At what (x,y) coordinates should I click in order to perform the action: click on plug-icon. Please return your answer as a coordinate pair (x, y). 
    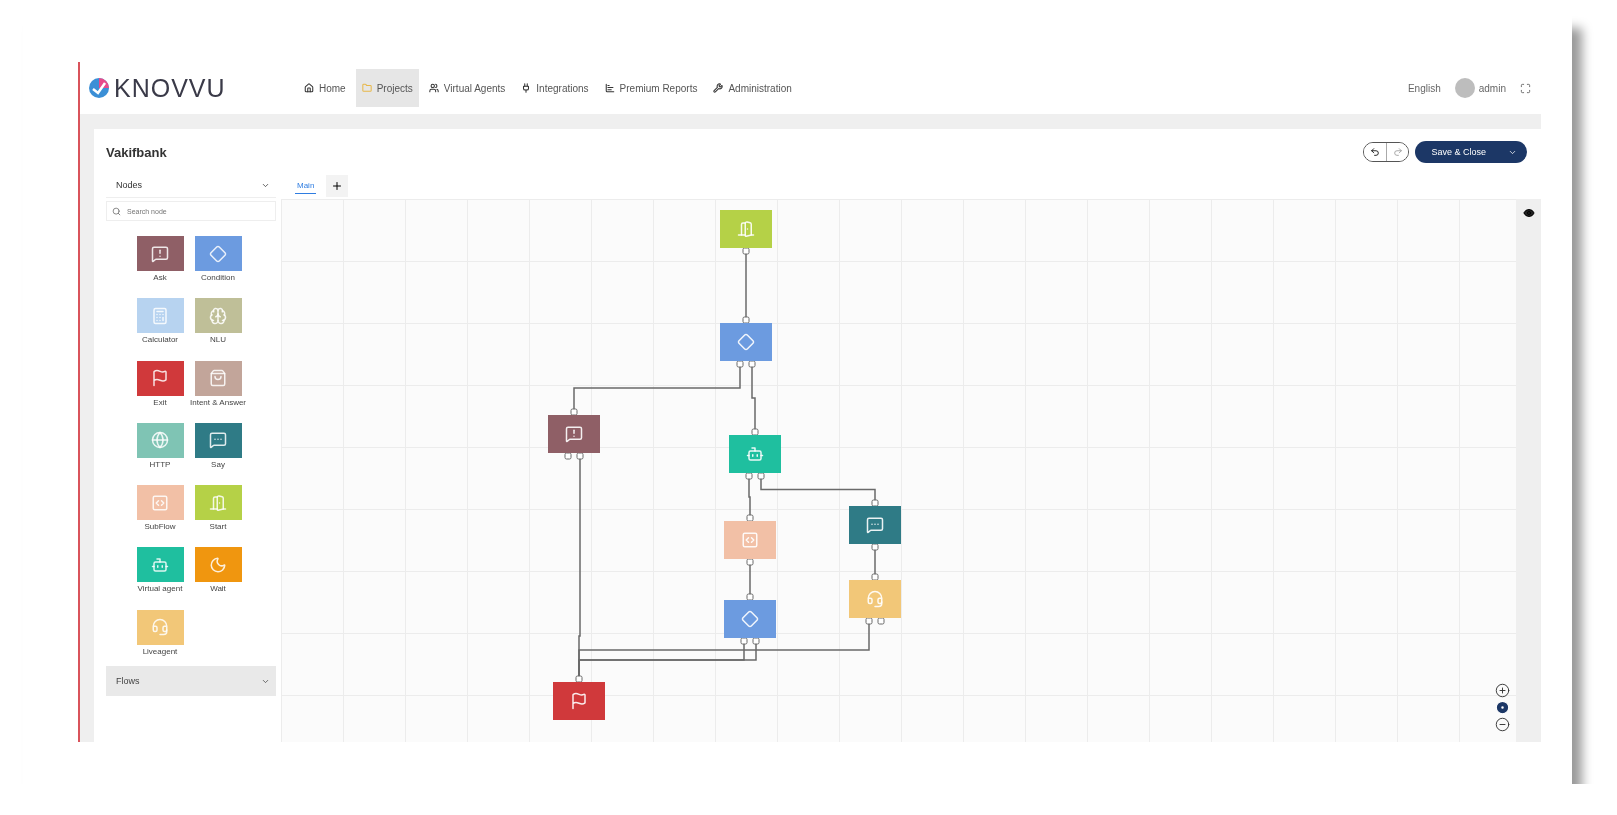
    Looking at the image, I should click on (526, 88).